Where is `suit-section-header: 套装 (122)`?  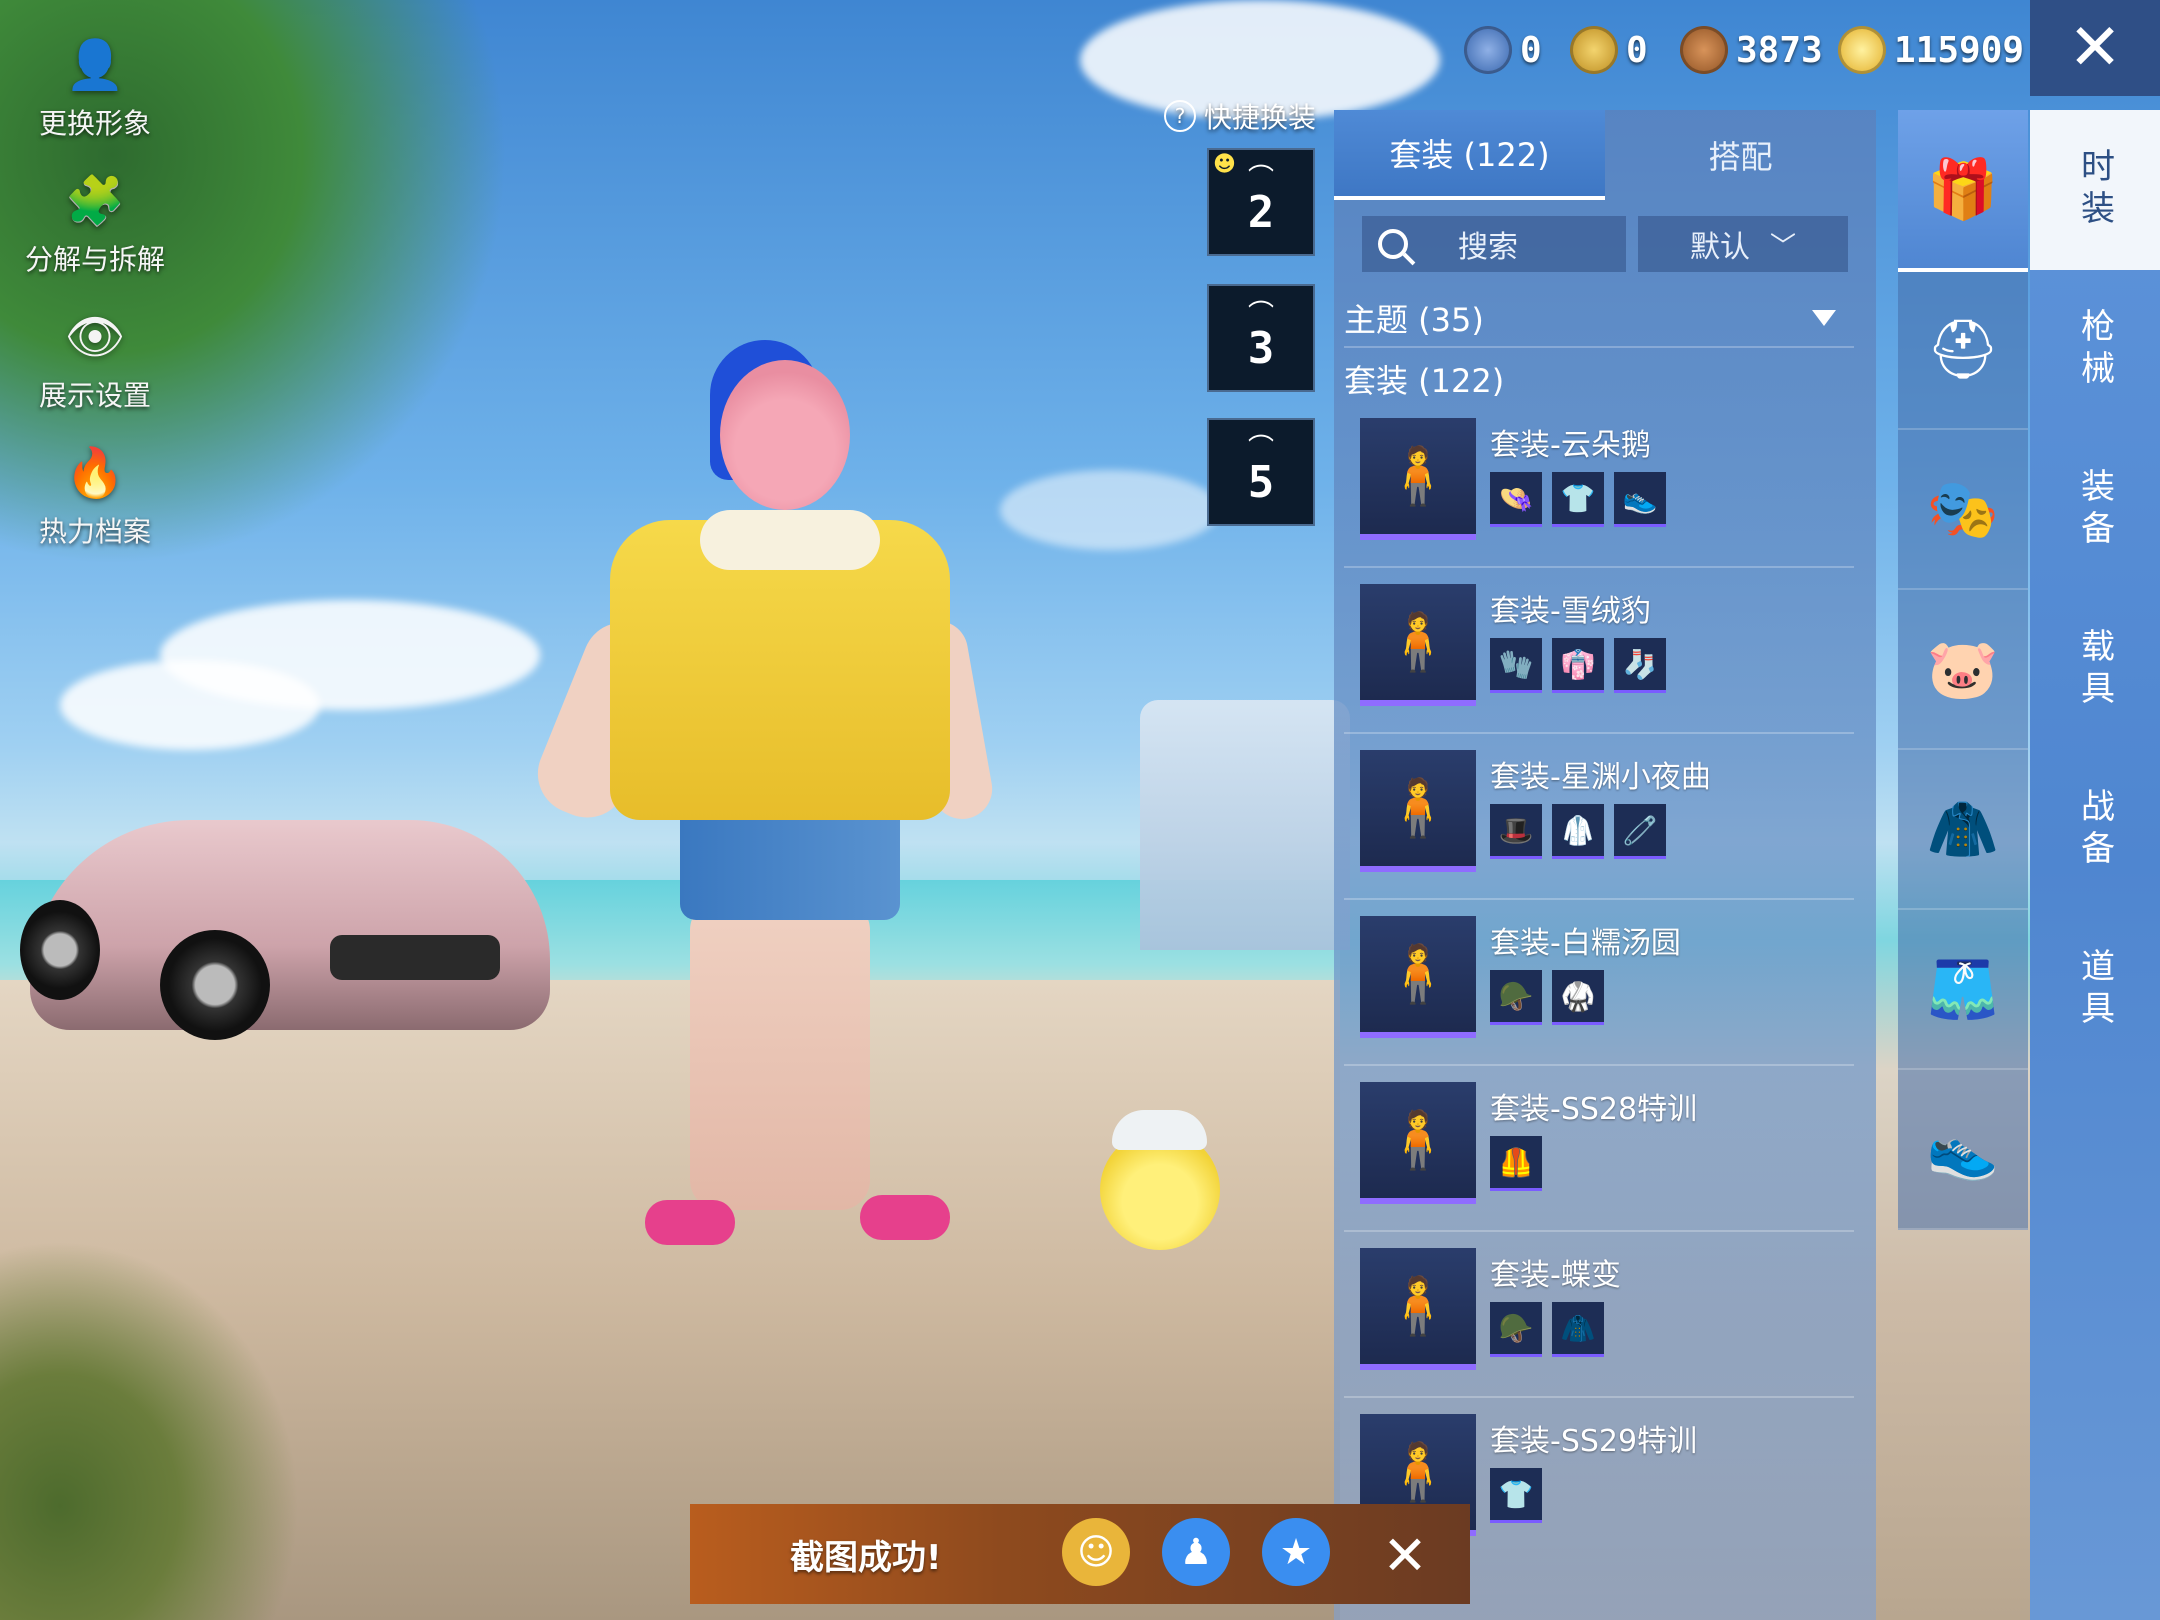
suit-section-header: 套装 (122) is located at coordinates (1424, 381).